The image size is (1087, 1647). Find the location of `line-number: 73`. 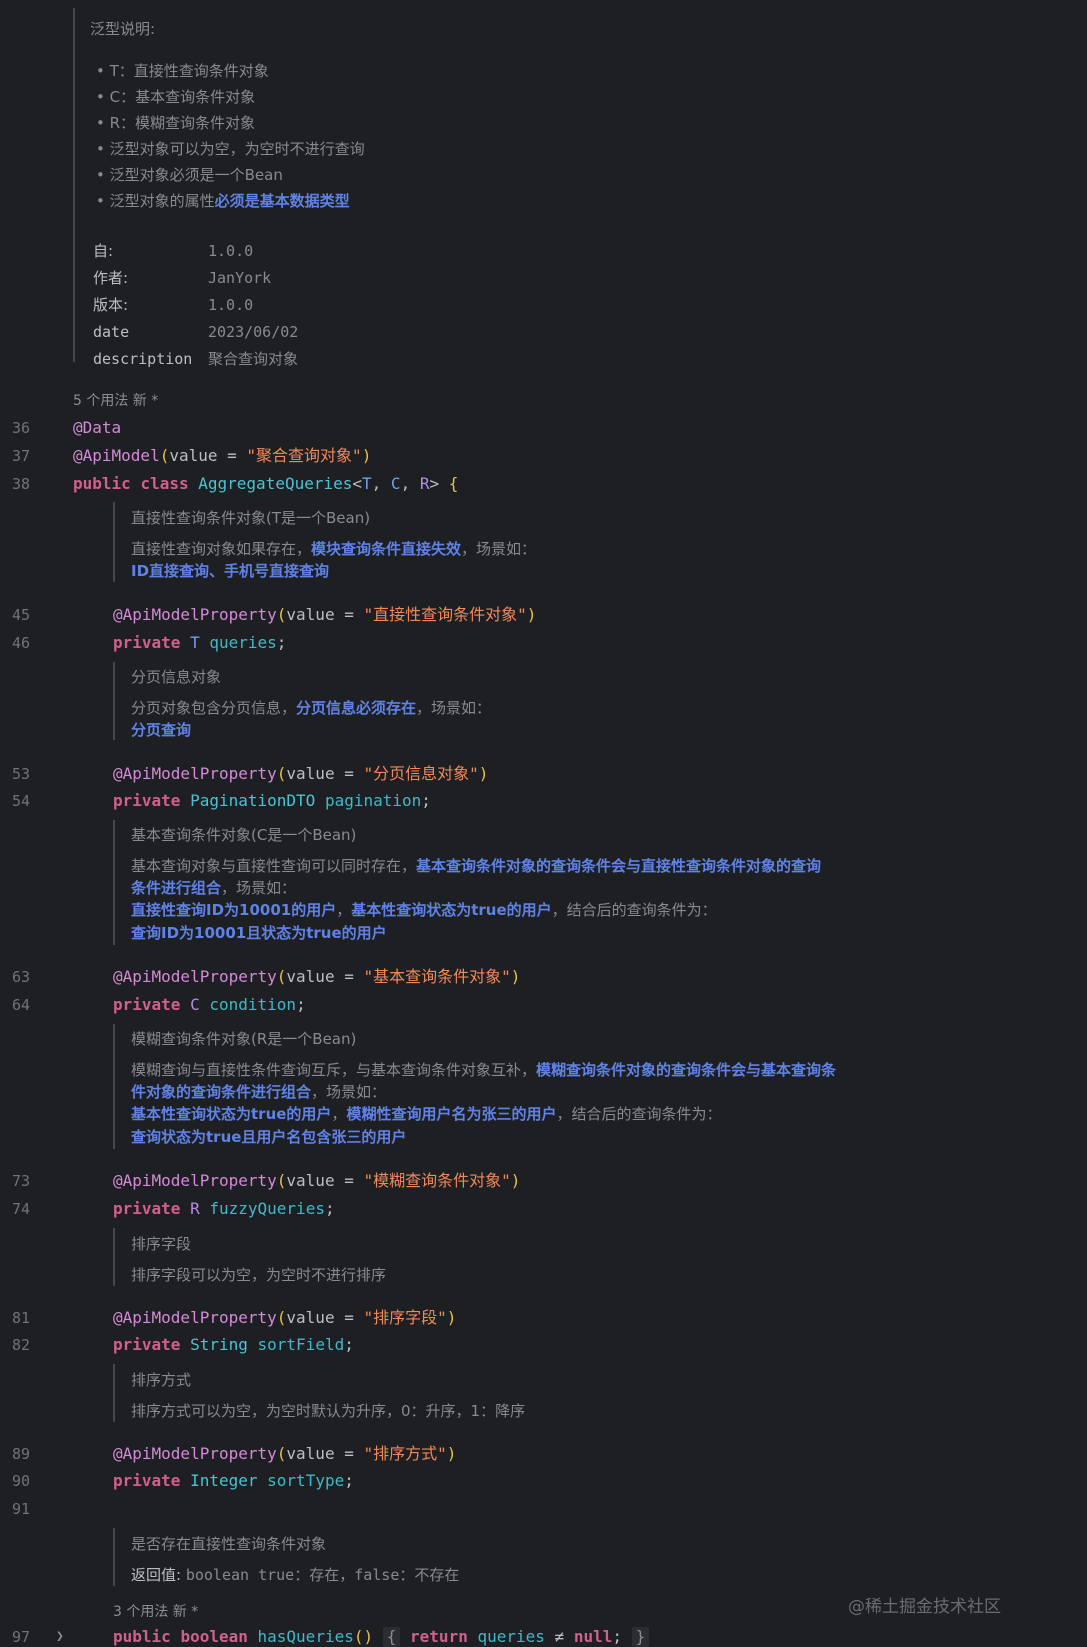

line-number: 73 is located at coordinates (20, 1181).